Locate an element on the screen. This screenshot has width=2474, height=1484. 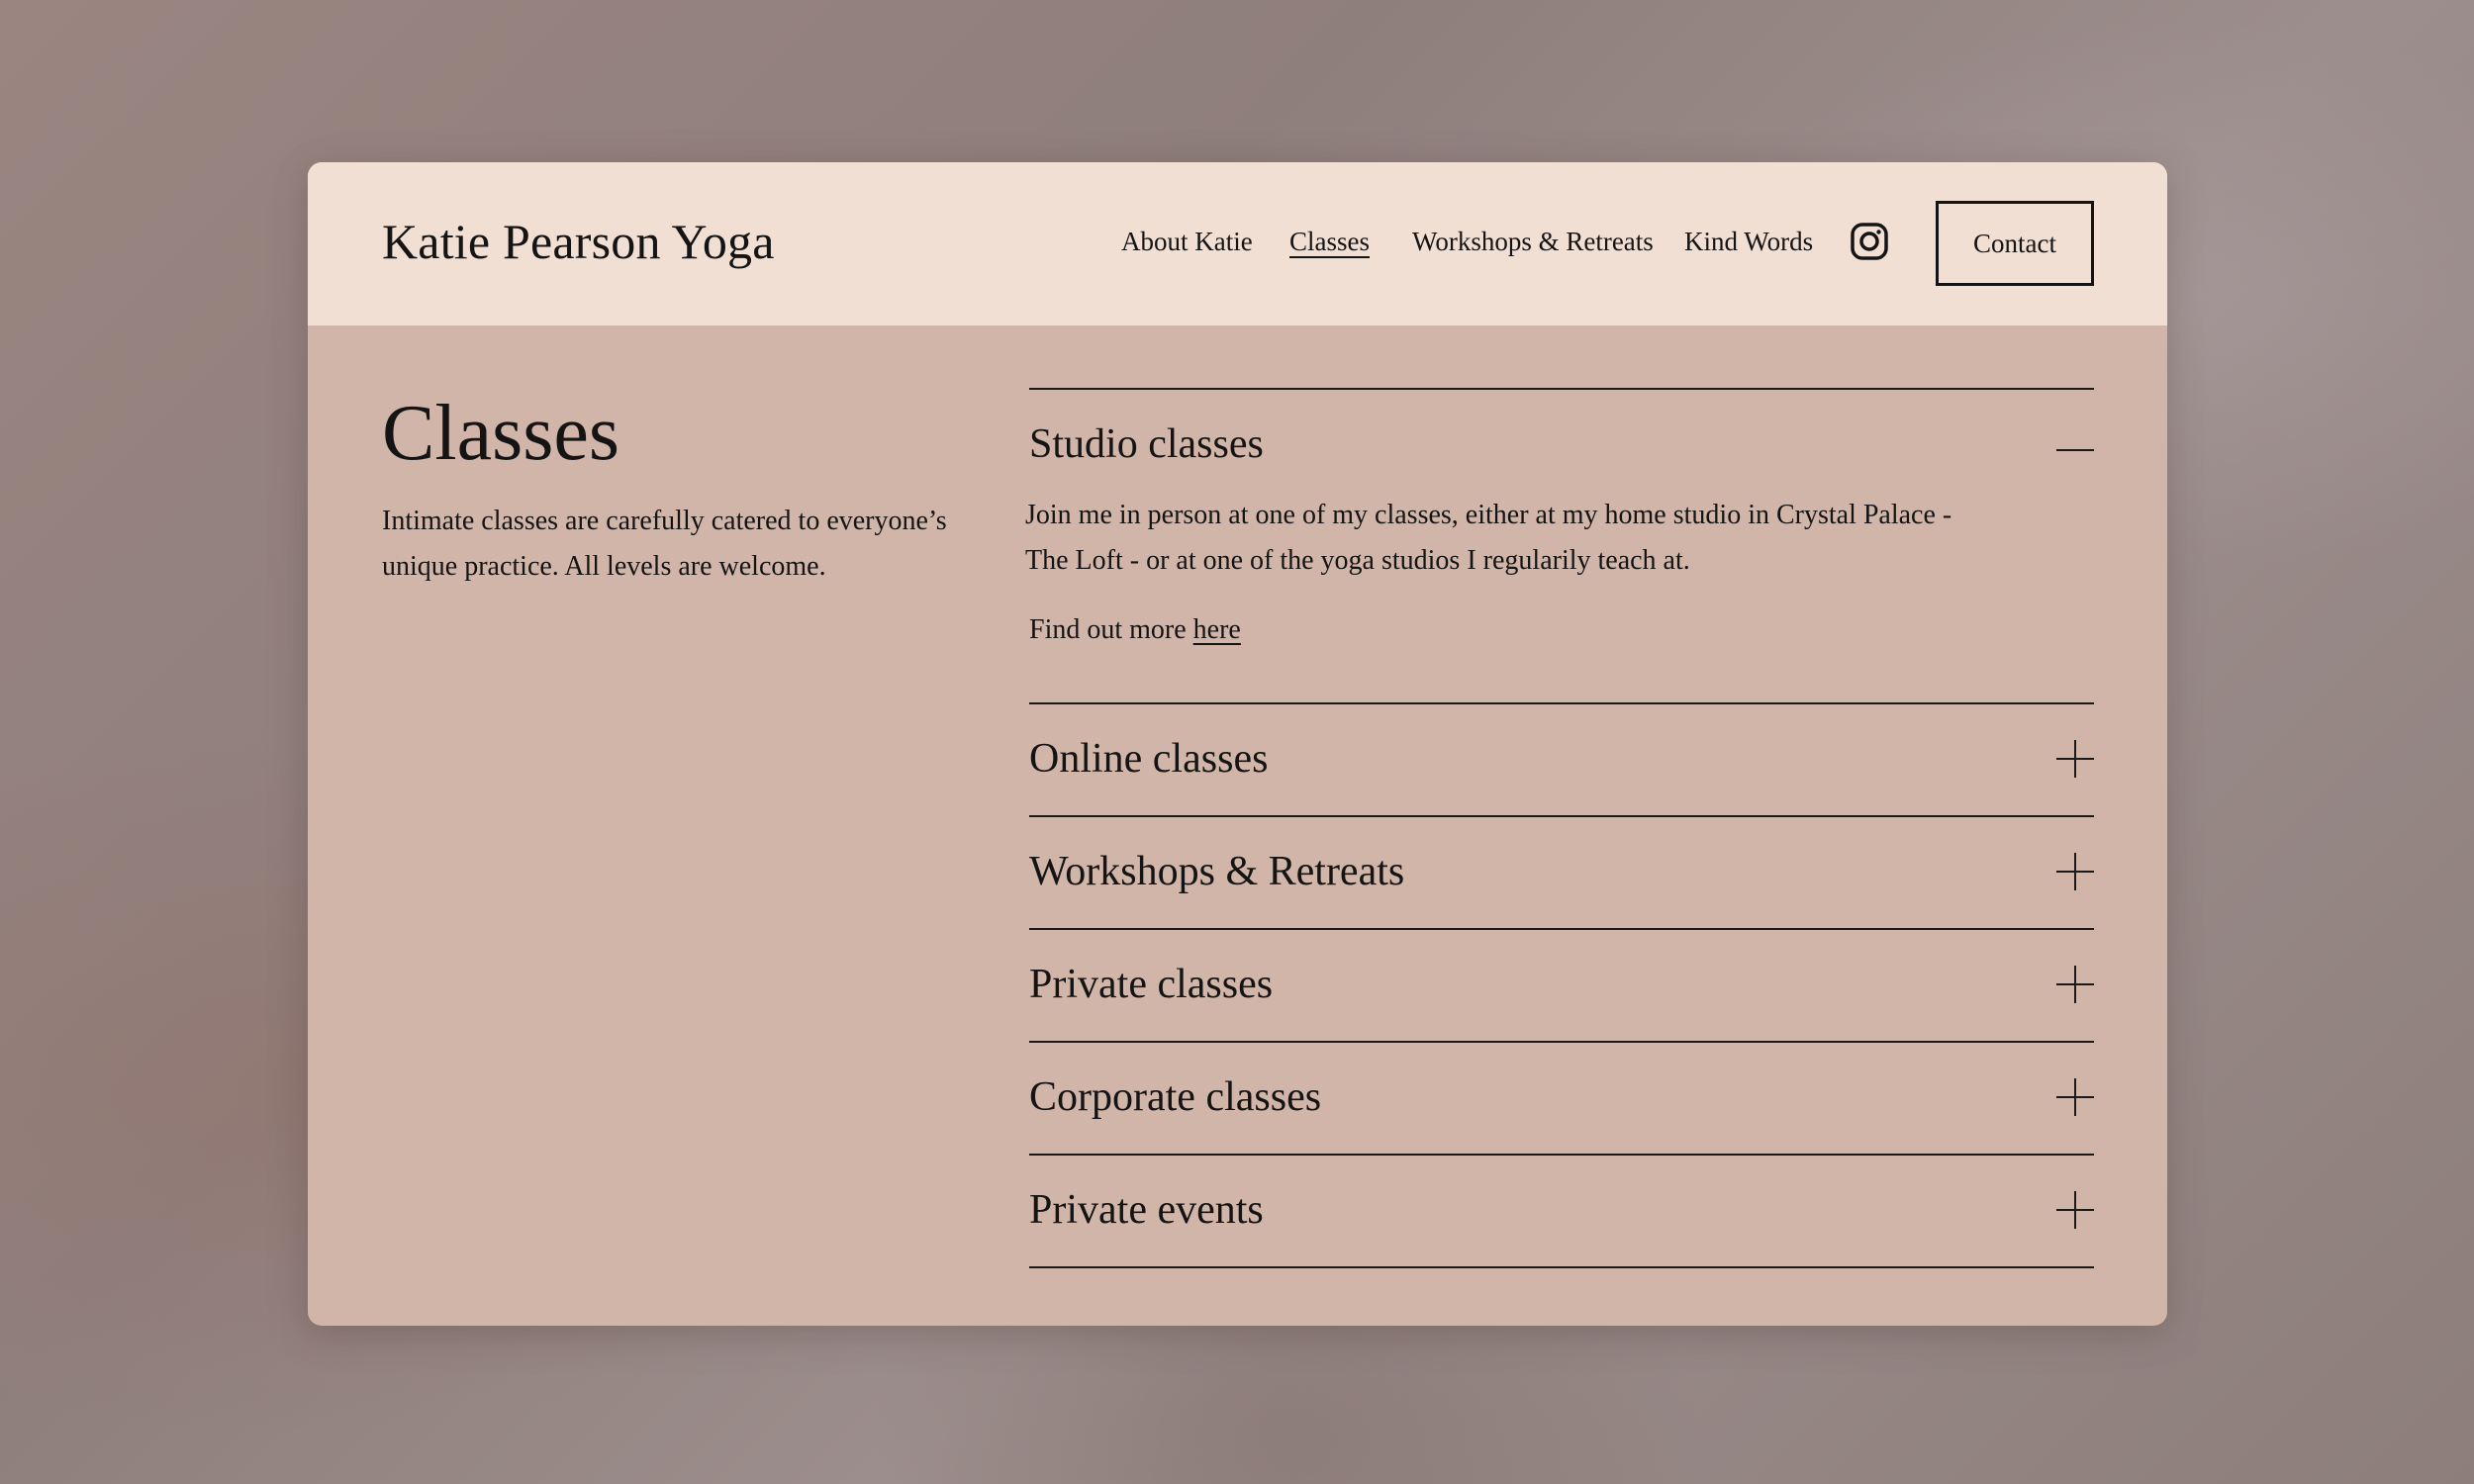
find-out-more-text: Find out more is located at coordinates (1111, 629).